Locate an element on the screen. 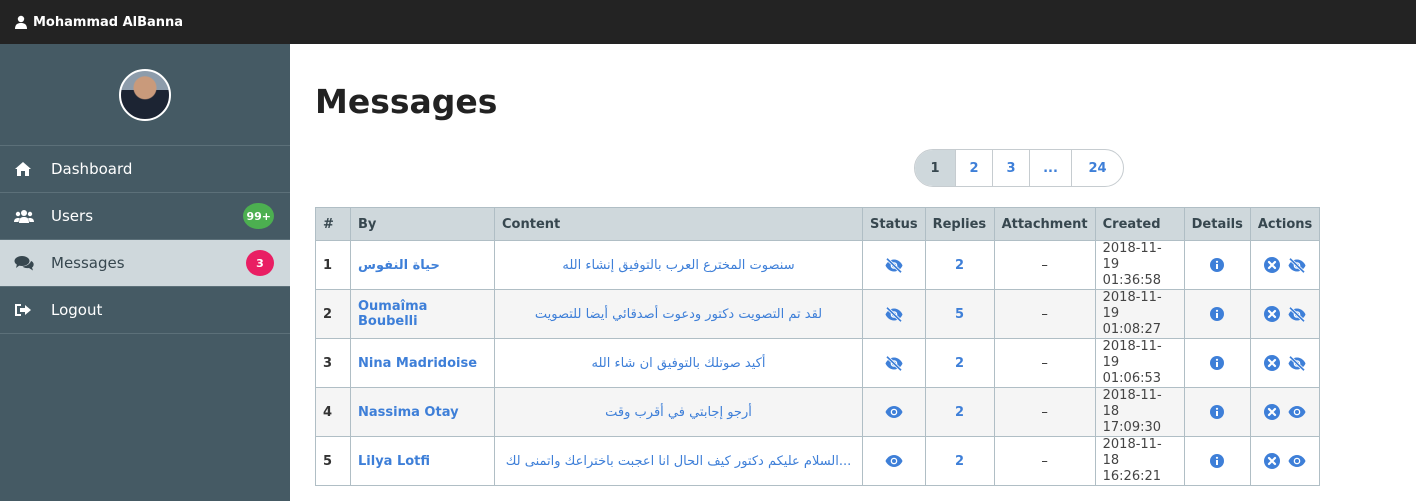 This screenshot has height=501, width=1416. username: Mohammad AlBanna is located at coordinates (108, 22).